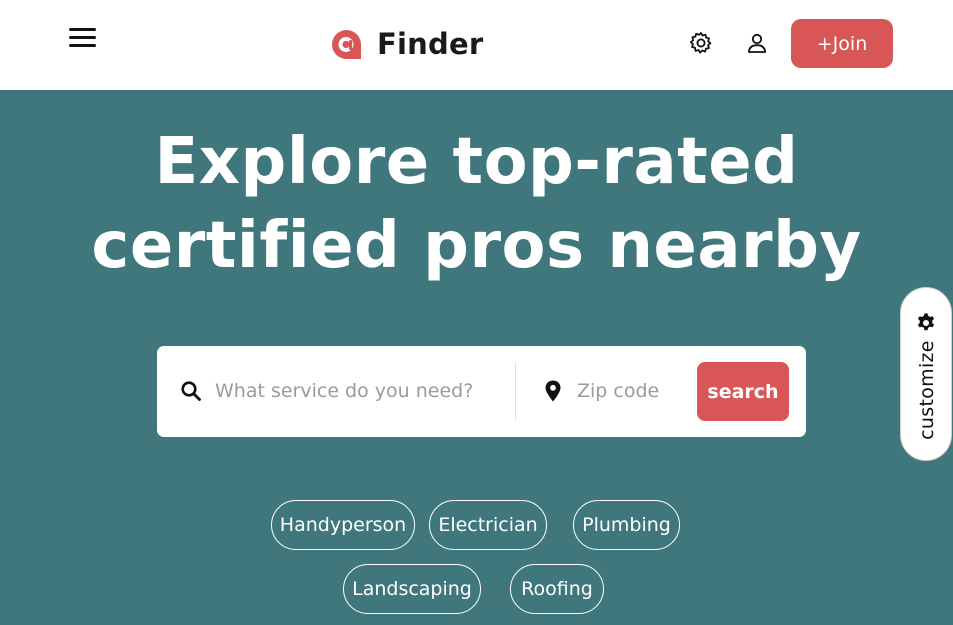 This screenshot has height=625, width=953. What do you see at coordinates (346, 44) in the screenshot?
I see `finder-logo-icon` at bounding box center [346, 44].